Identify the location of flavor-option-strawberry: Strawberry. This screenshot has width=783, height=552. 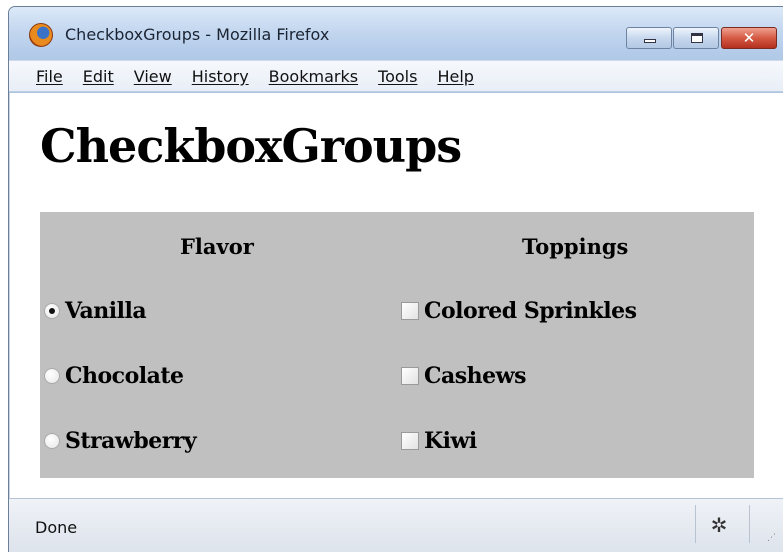
(120, 441).